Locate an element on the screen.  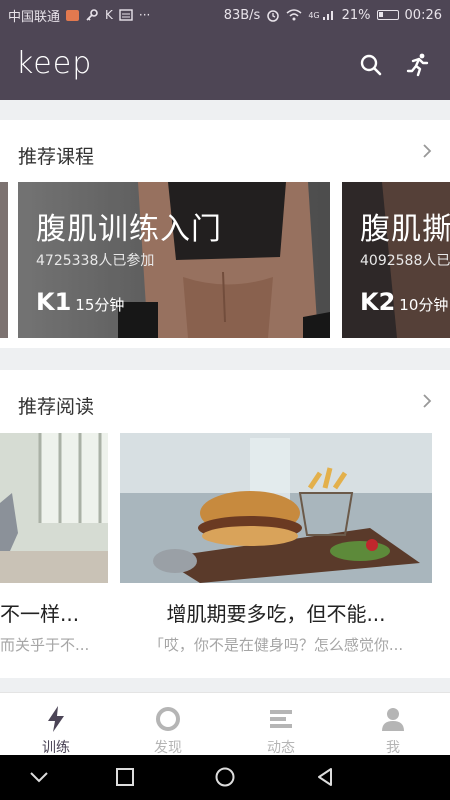
person-icon is located at coordinates (393, 719).